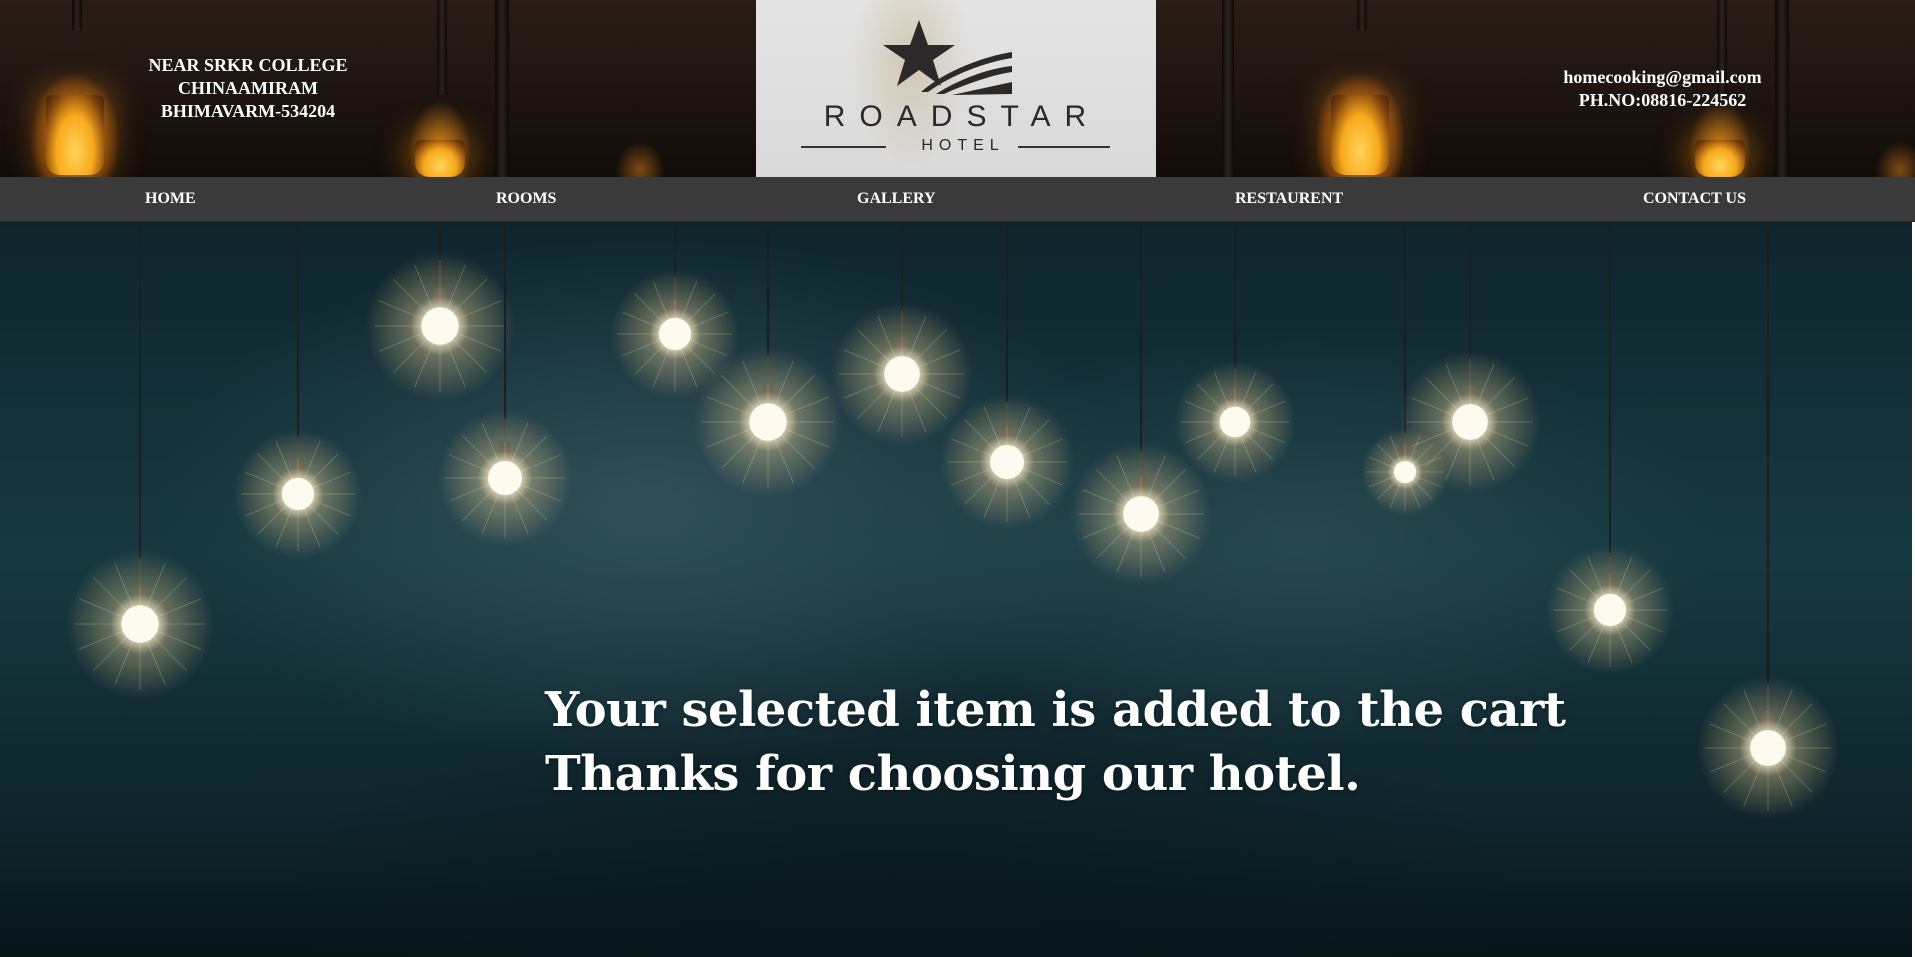 This screenshot has height=957, width=1915. Describe the element at coordinates (1055, 710) in the screenshot. I see `message-line: Your selected item is added to the cart` at that location.